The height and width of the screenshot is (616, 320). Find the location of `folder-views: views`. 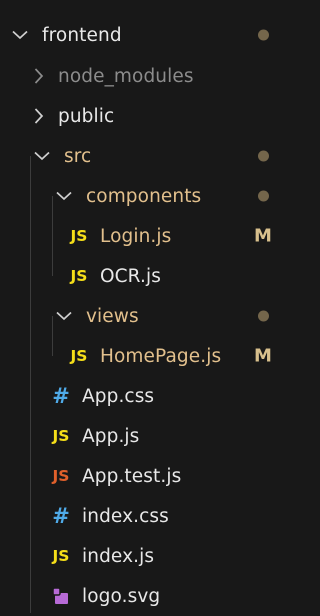

folder-views: views is located at coordinates (148, 316).